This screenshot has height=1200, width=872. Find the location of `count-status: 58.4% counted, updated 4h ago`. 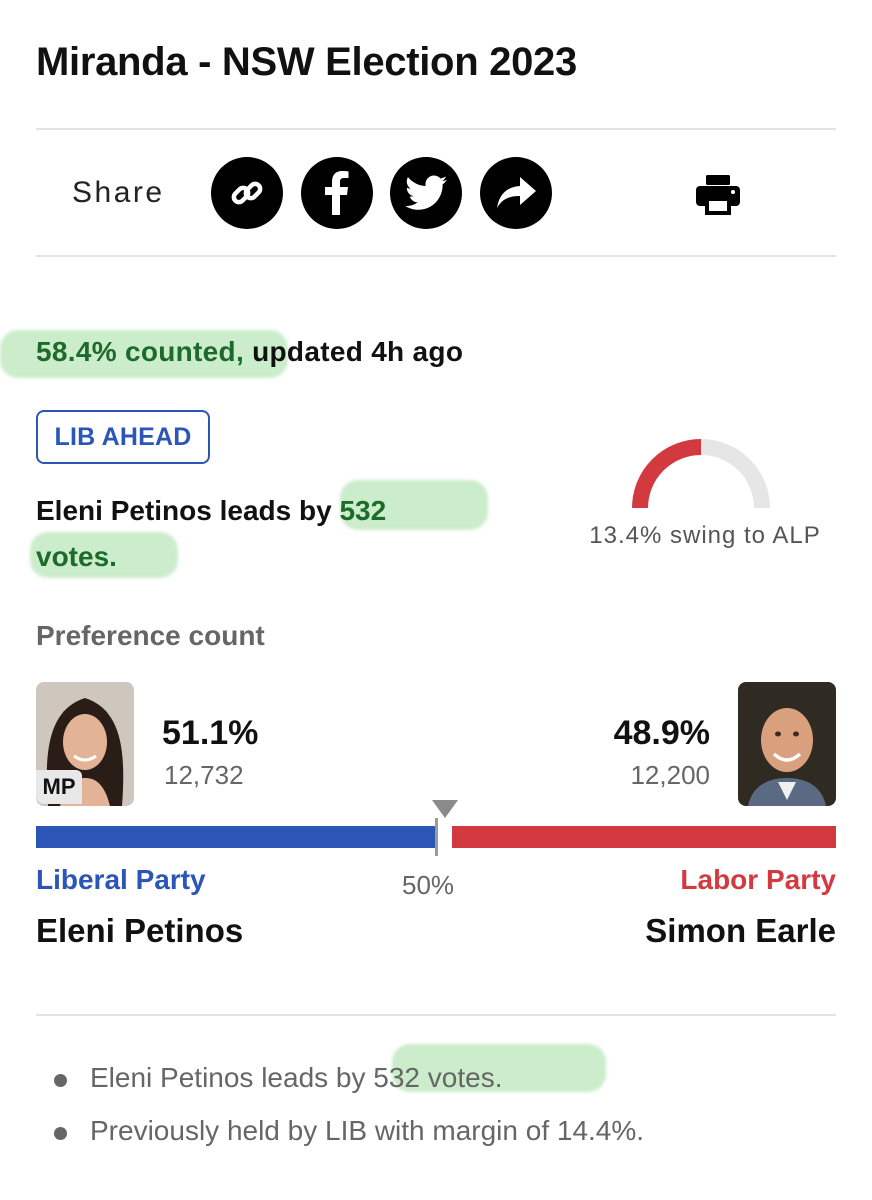

count-status: 58.4% counted, updated 4h ago is located at coordinates (249, 352).